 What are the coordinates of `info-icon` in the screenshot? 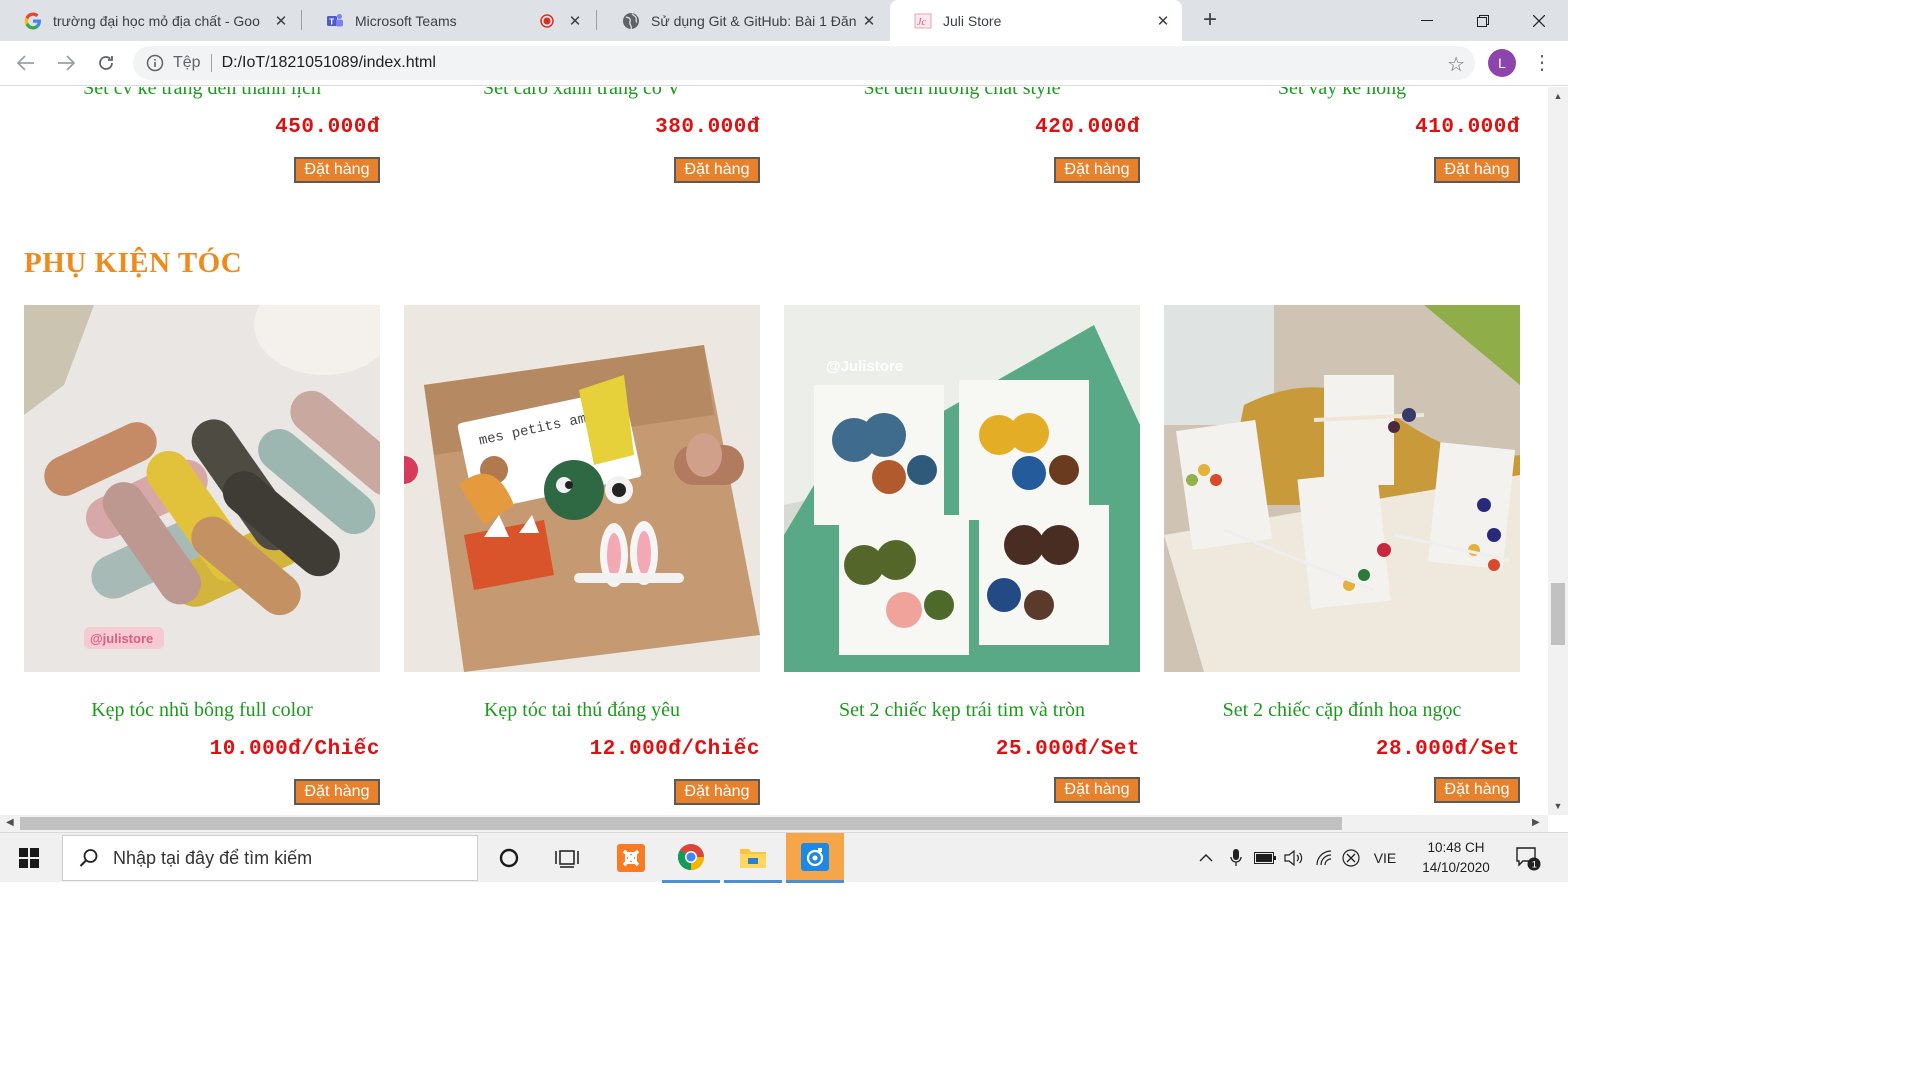 It's located at (155, 63).